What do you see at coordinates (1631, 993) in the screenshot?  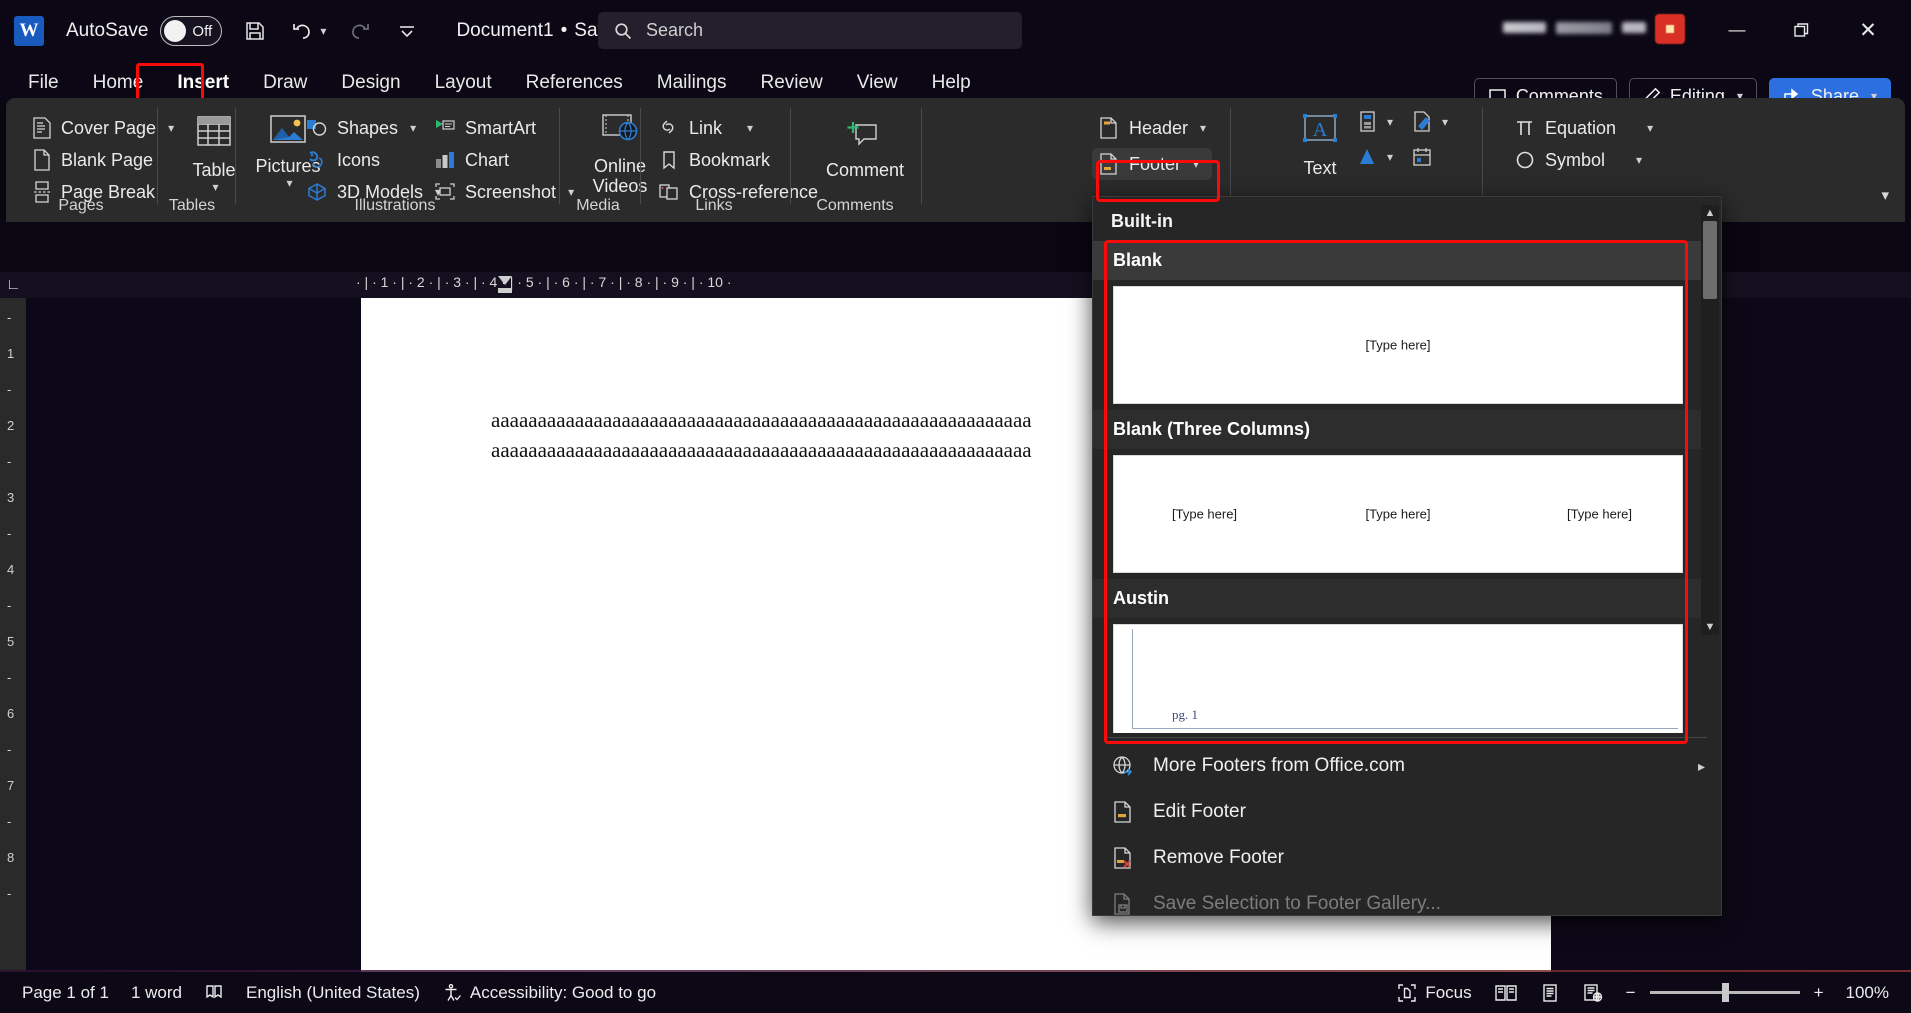 I see `zoom-out-button: −` at bounding box center [1631, 993].